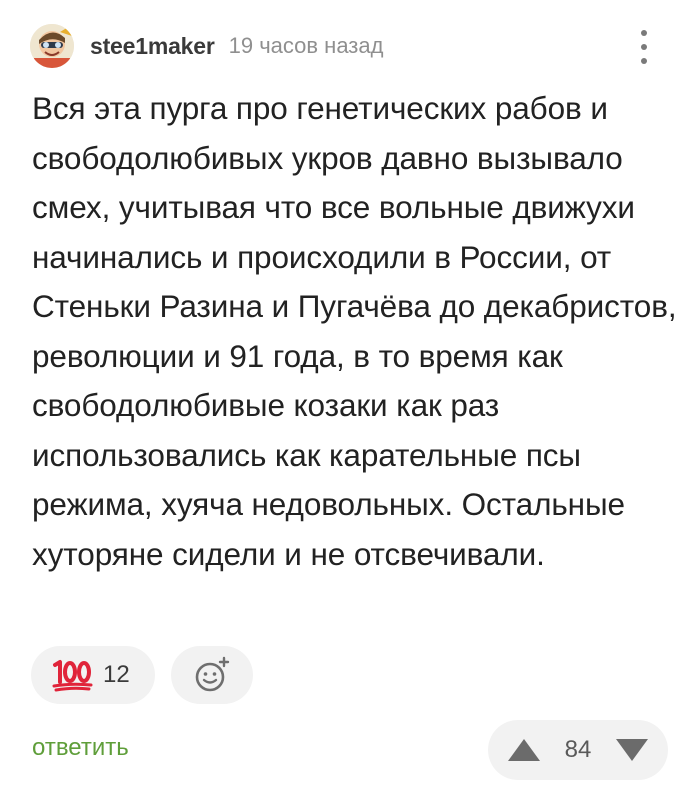 The image size is (700, 795). What do you see at coordinates (116, 674) in the screenshot?
I see `reaction-count: 12` at bounding box center [116, 674].